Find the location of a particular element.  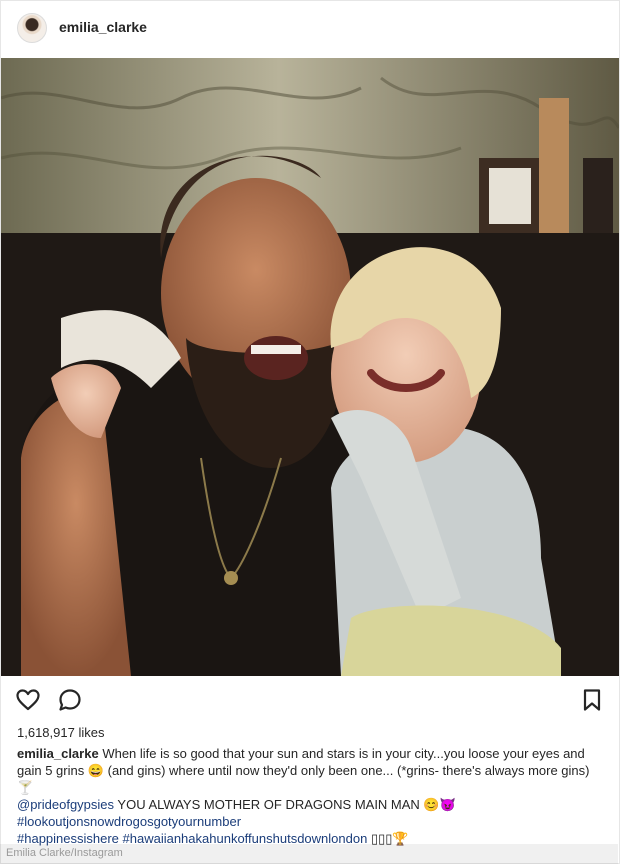

comment-icon is located at coordinates (70, 700).